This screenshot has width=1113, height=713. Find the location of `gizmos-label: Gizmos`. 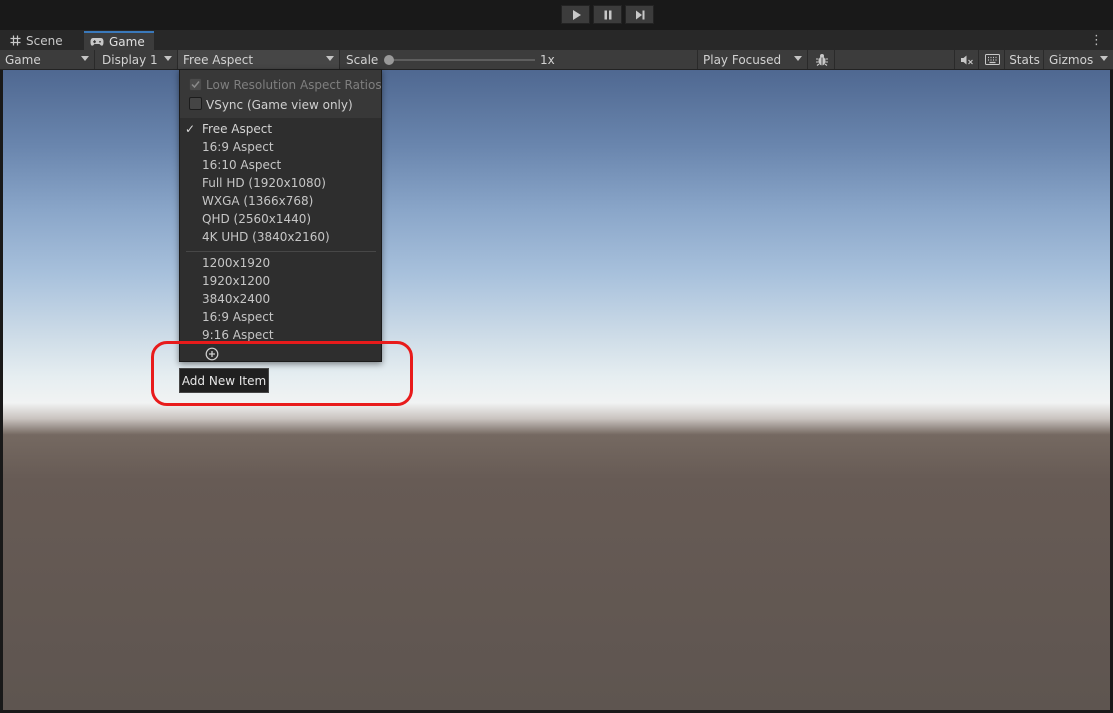

gizmos-label: Gizmos is located at coordinates (1071, 59).